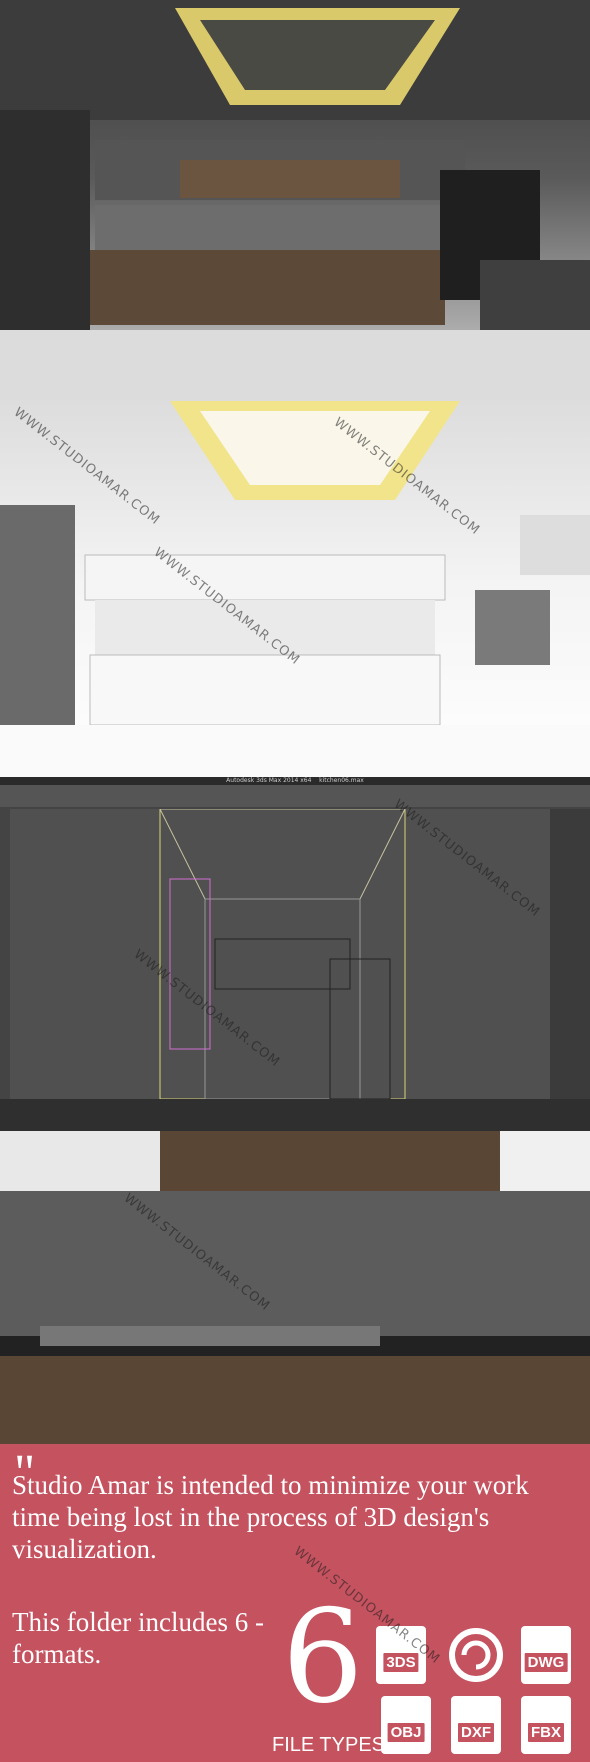  I want to click on dwg-file-icon: DWG, so click(546, 1655).